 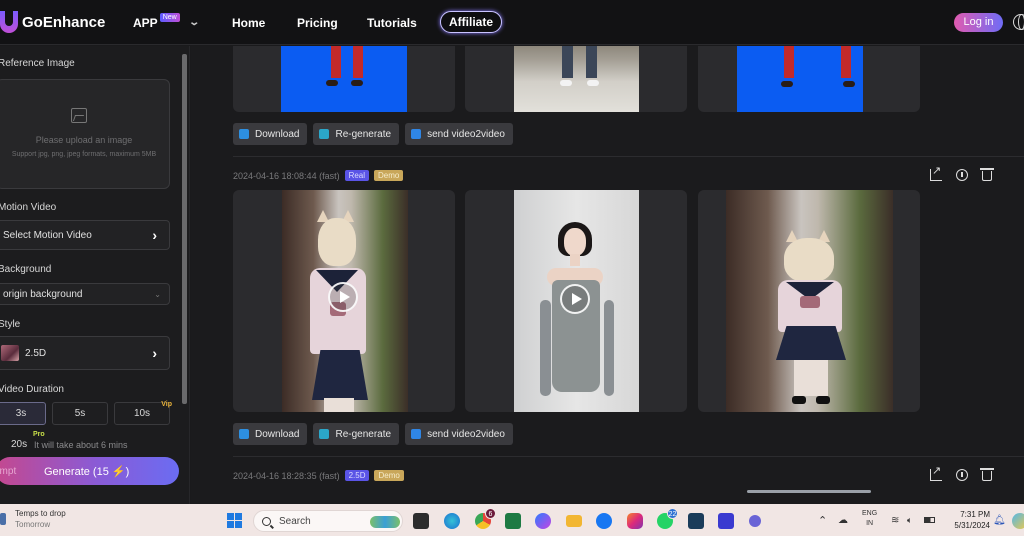 What do you see at coordinates (234, 520) in the screenshot?
I see `windows-start-icon` at bounding box center [234, 520].